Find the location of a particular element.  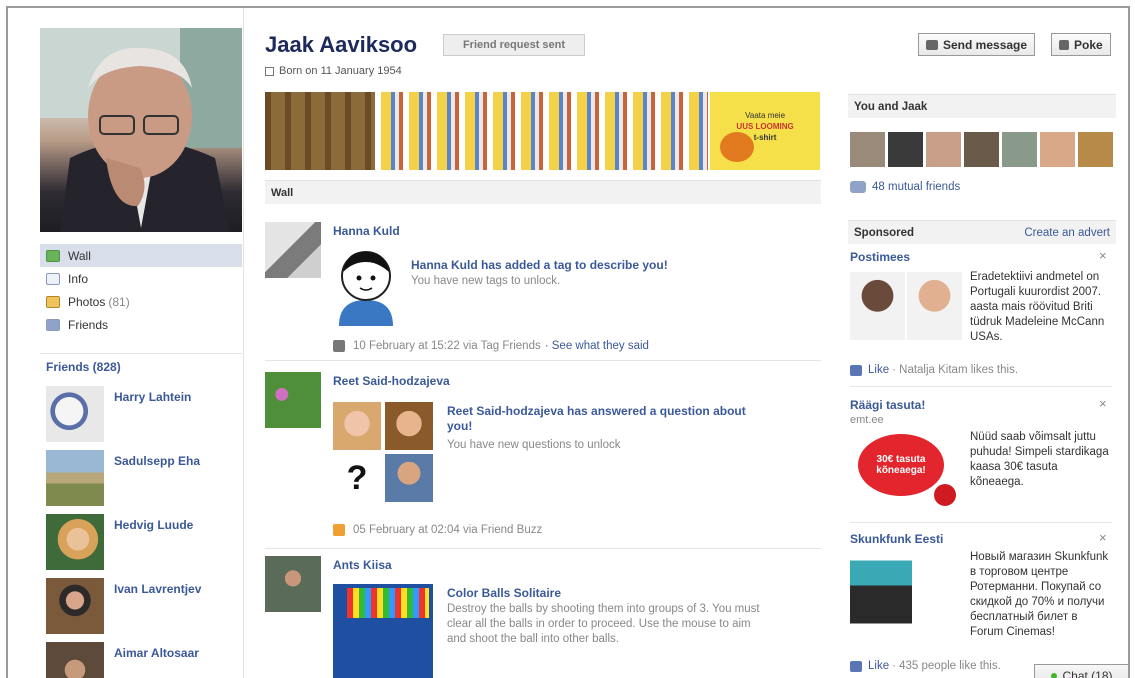

profile-name: Jaak Aaviksoo is located at coordinates (341, 44).